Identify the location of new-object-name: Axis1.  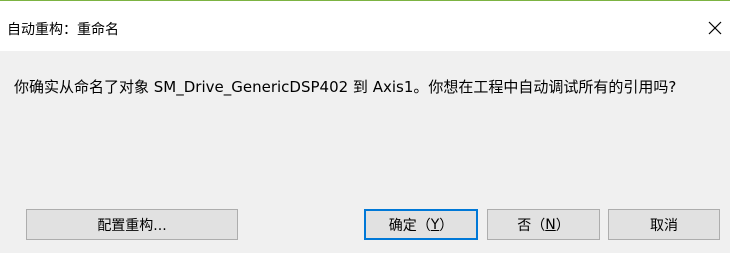
(393, 87).